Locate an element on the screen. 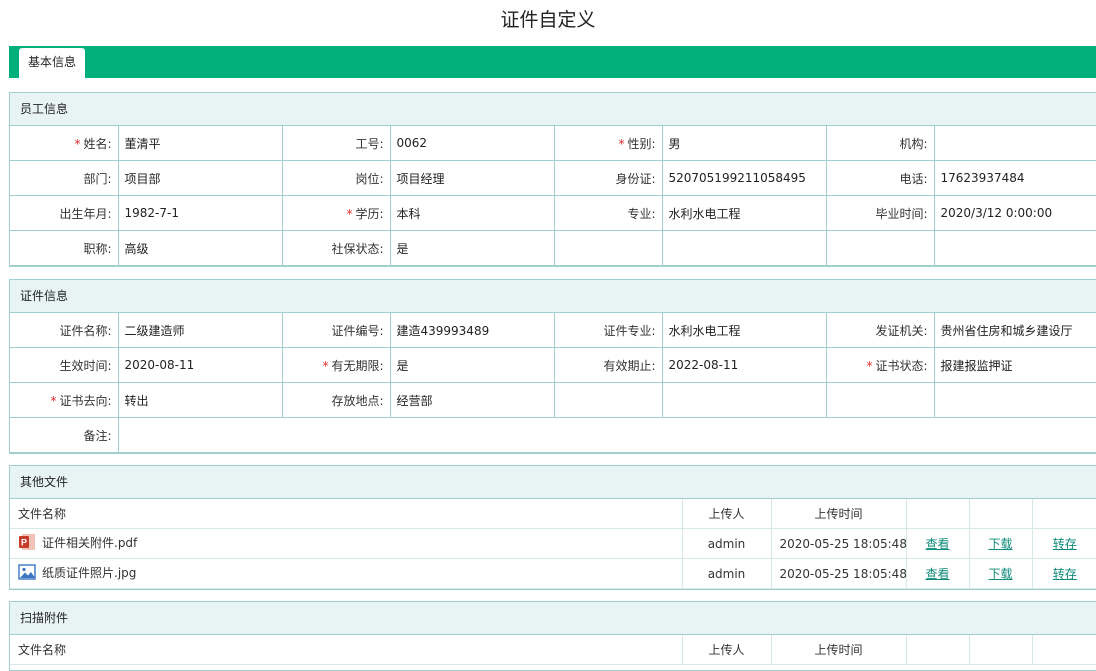 This screenshot has width=1096, height=671. field-label-text: 有效期止: is located at coordinates (629, 365).